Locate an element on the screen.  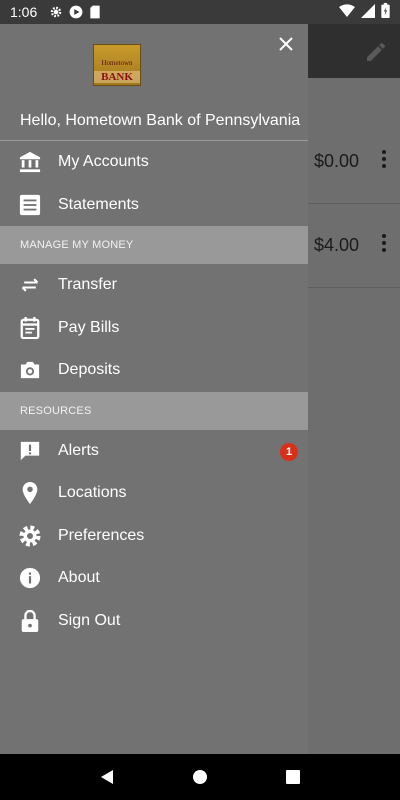
menu-item-label: Transfer is located at coordinates (87, 285).